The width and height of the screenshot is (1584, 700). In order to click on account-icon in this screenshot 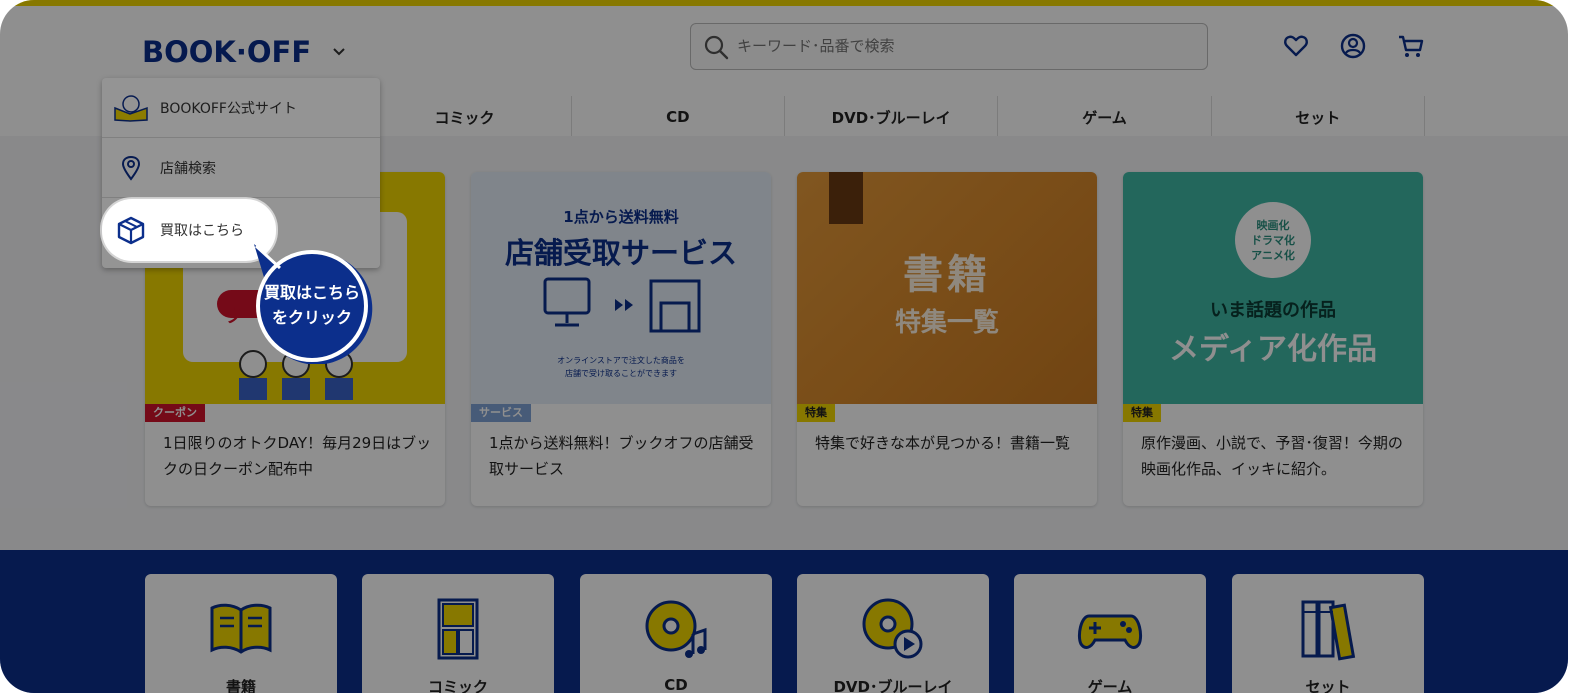, I will do `click(1353, 46)`.